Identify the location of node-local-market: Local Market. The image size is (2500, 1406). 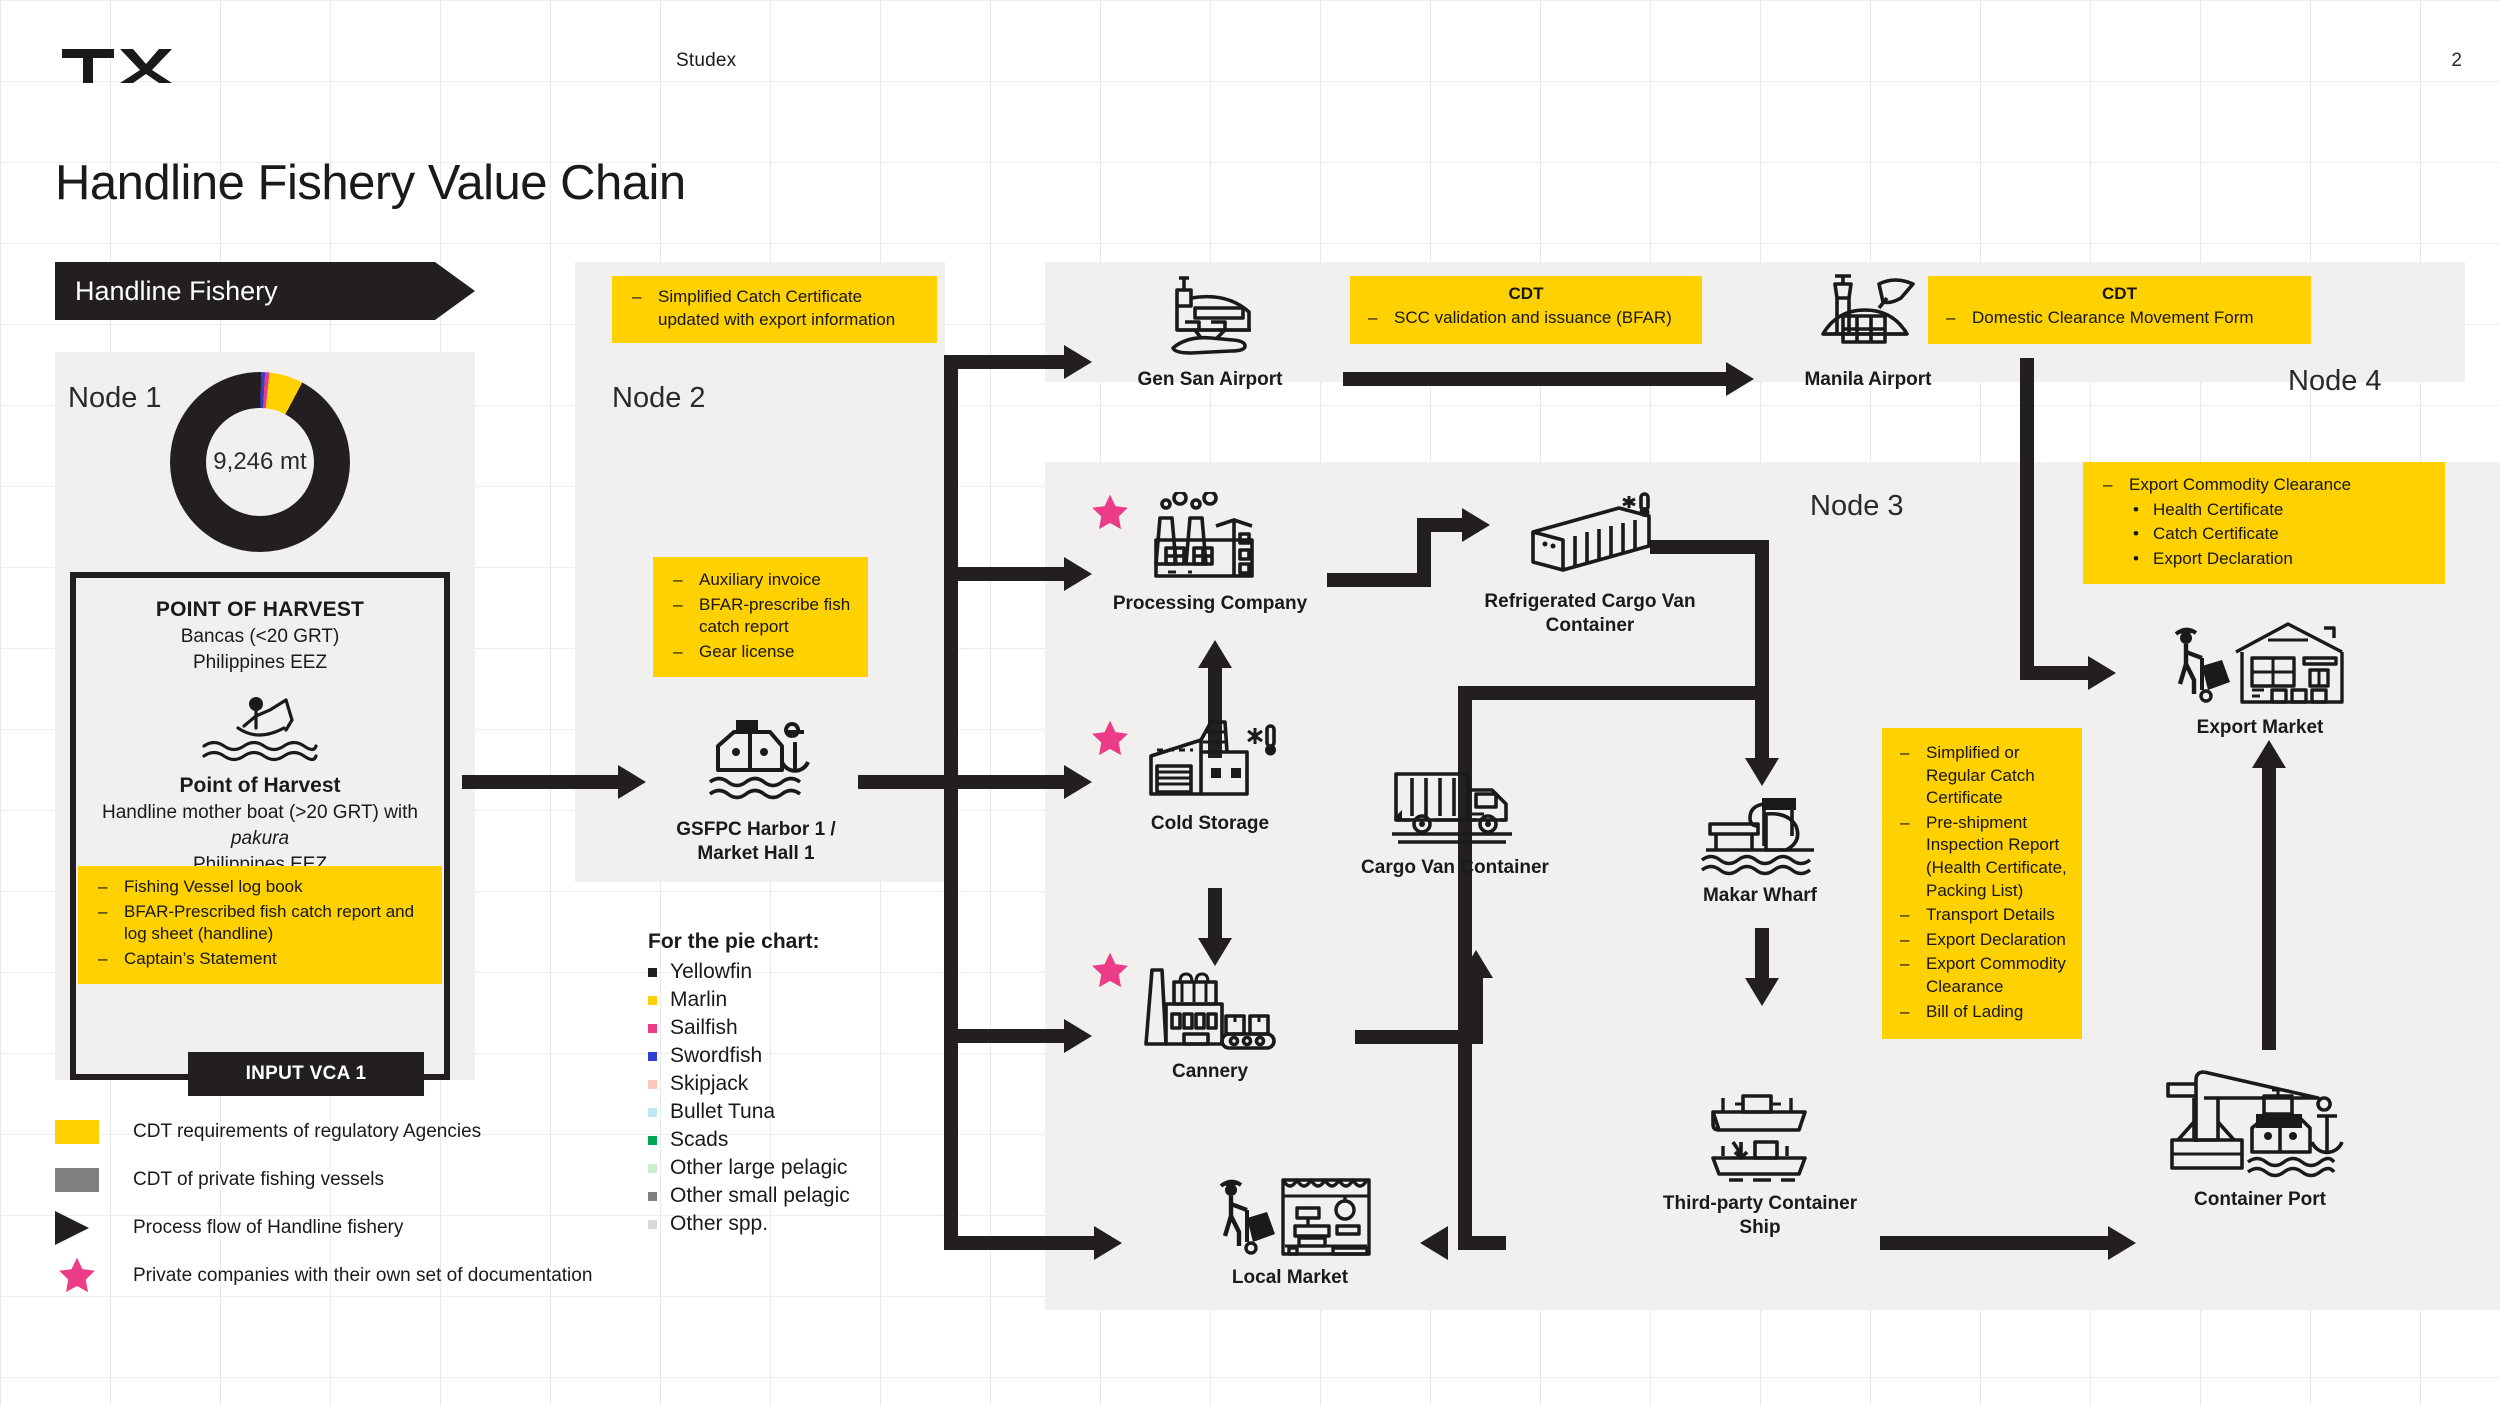
(1290, 1229).